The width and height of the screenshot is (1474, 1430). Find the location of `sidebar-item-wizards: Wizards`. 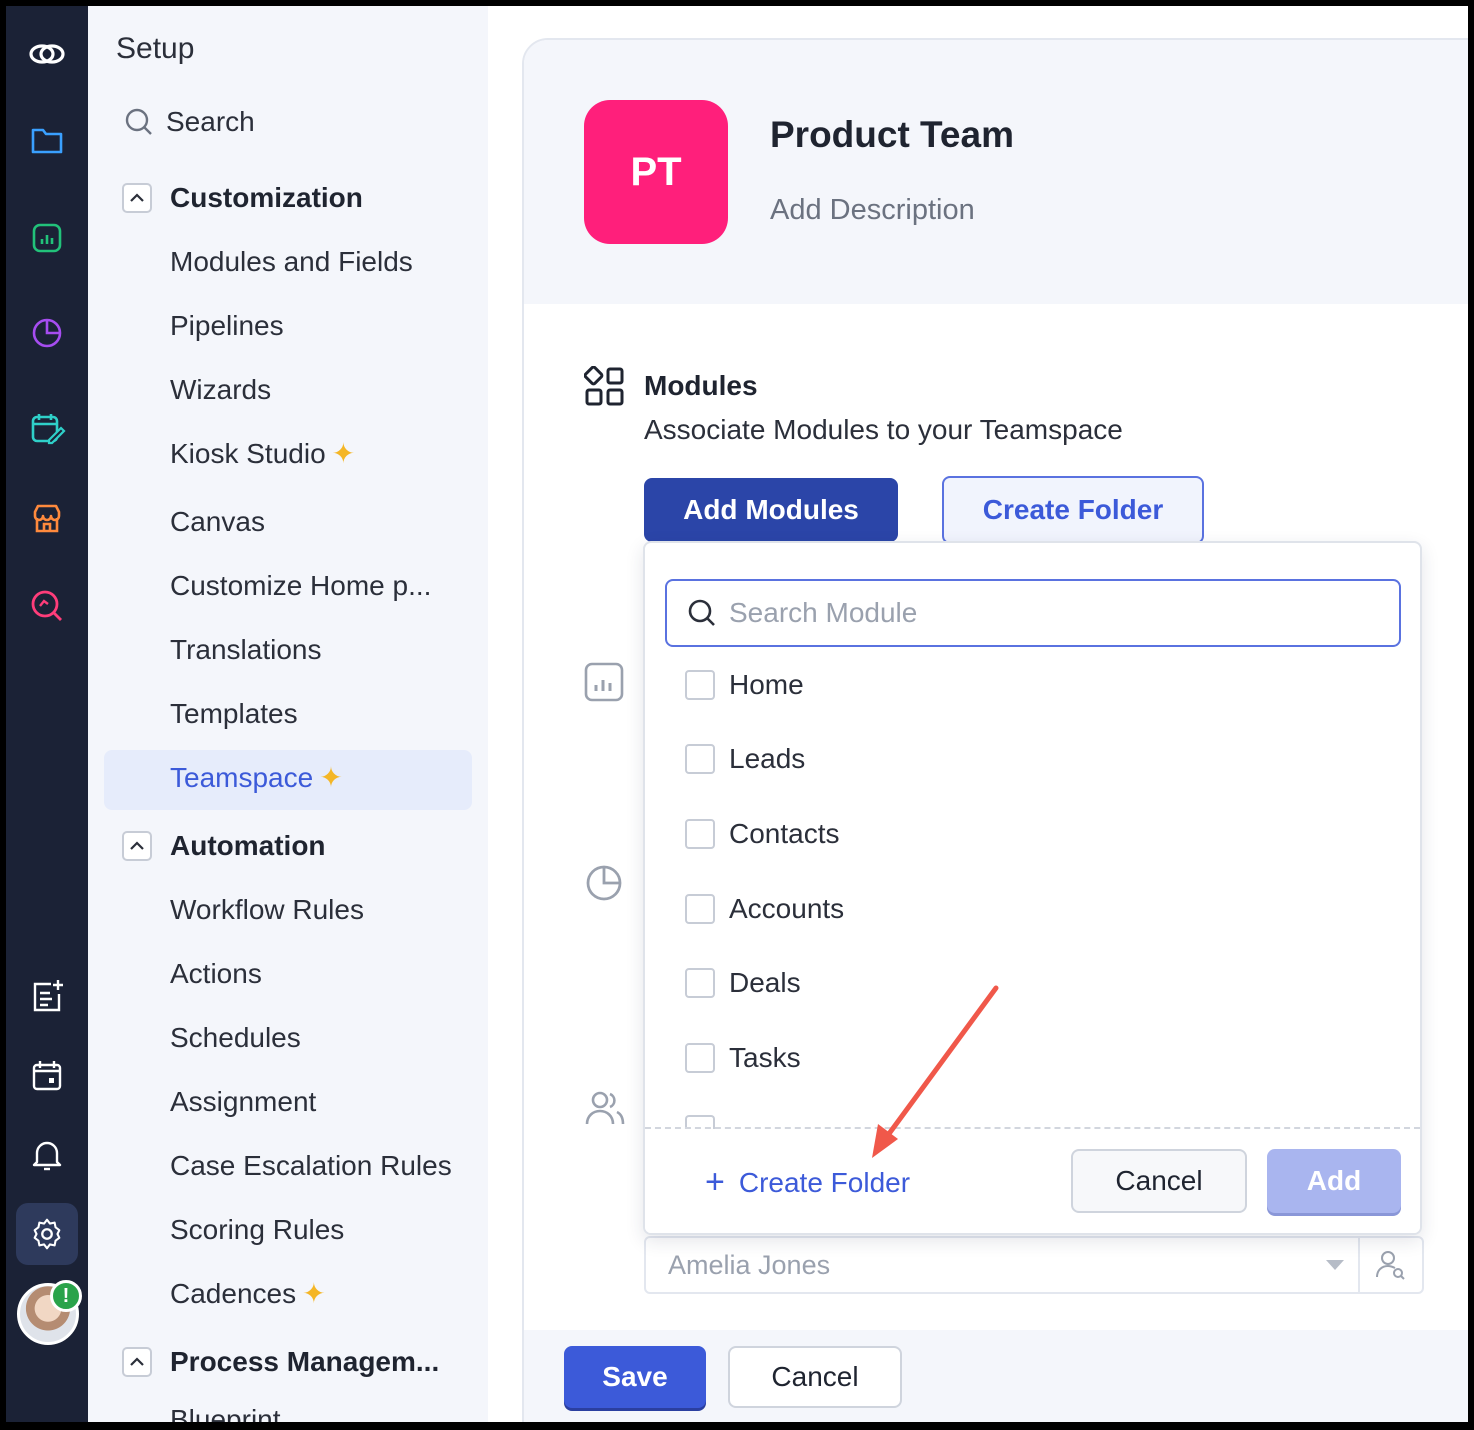

sidebar-item-wizards: Wizards is located at coordinates (220, 390).